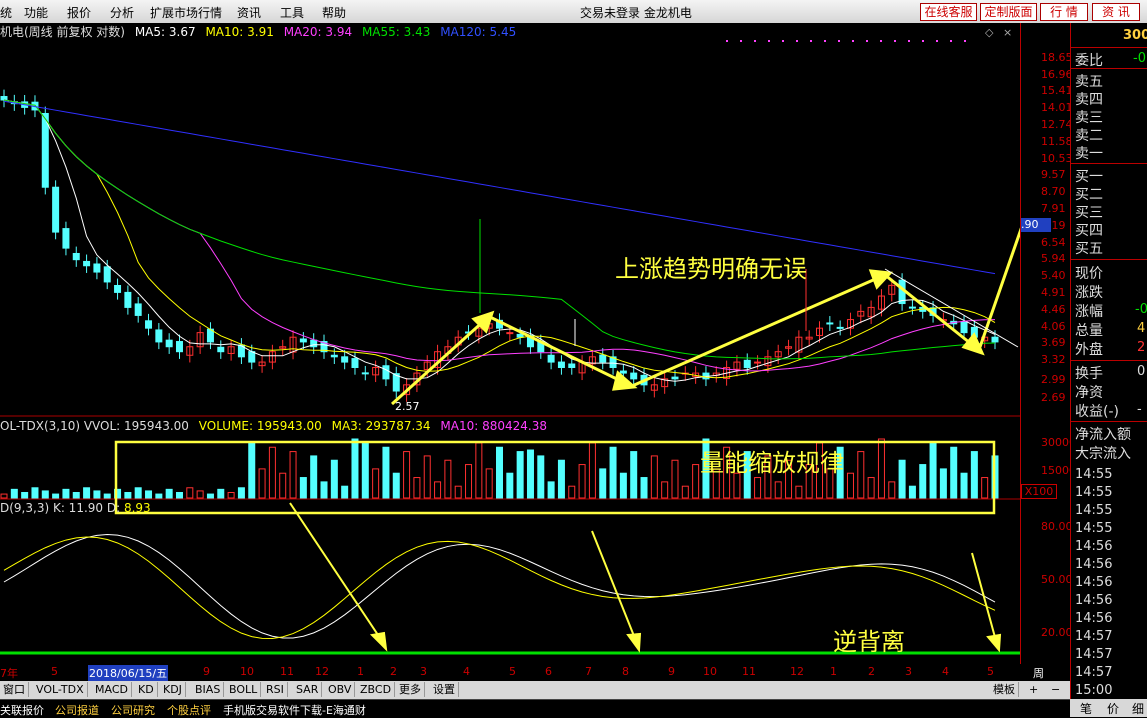 Image resolution: width=1147 pixels, height=718 pixels. I want to click on price-tick: 7.91, so click(1053, 208).